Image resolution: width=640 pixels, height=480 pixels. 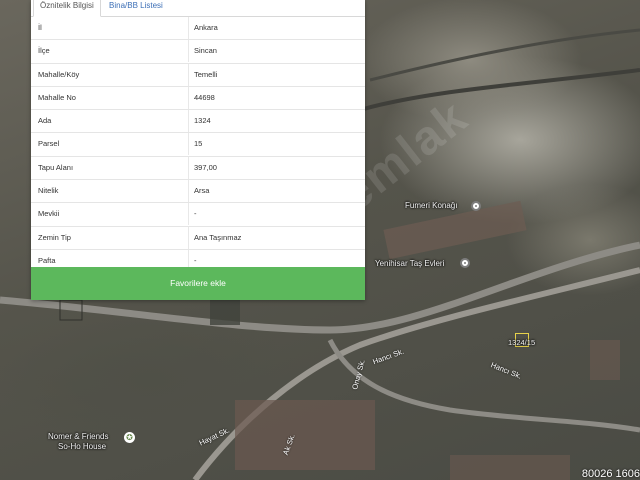 What do you see at coordinates (409, 263) in the screenshot?
I see `place-label-yenihisar: Yenihisar Taş Evleri` at bounding box center [409, 263].